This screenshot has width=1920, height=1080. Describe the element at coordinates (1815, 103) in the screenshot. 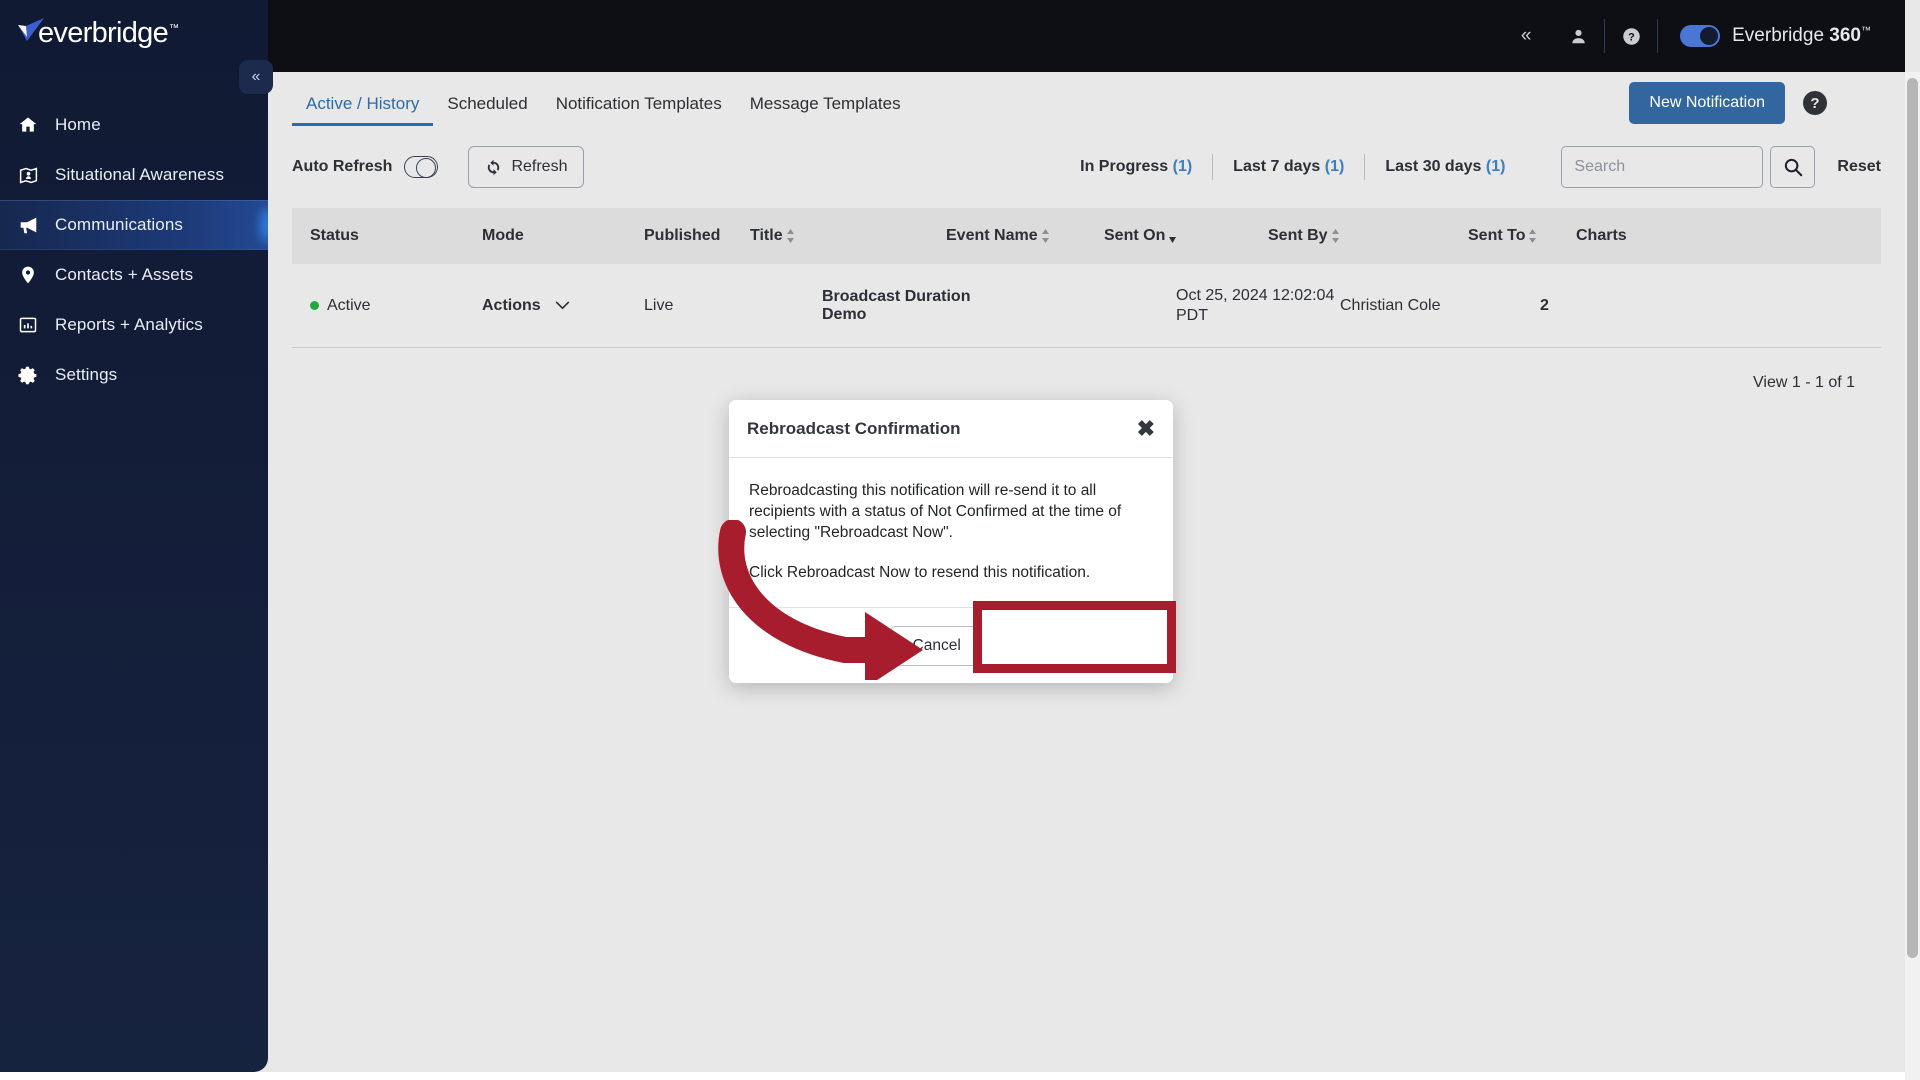

I see `help-icon: ?` at that location.